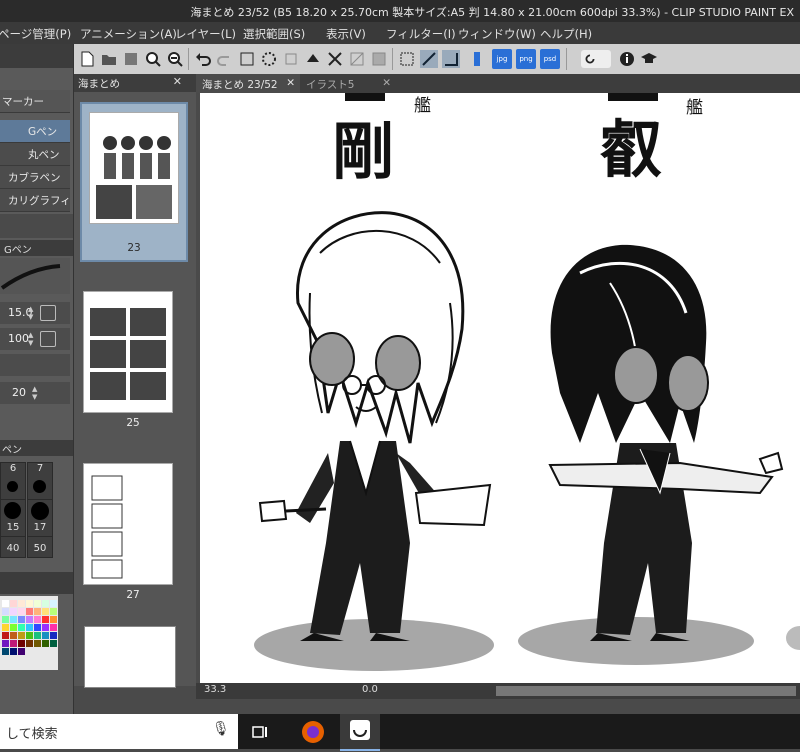 Image resolution: width=800 pixels, height=752 pixels. I want to click on subtool-g-pen: Gペン, so click(35, 131).